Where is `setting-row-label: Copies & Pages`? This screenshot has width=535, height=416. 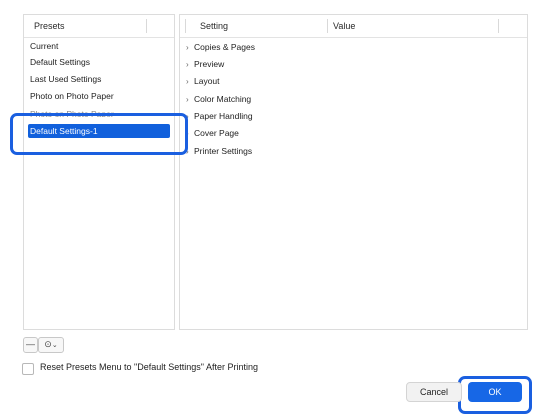 setting-row-label: Copies & Pages is located at coordinates (224, 47).